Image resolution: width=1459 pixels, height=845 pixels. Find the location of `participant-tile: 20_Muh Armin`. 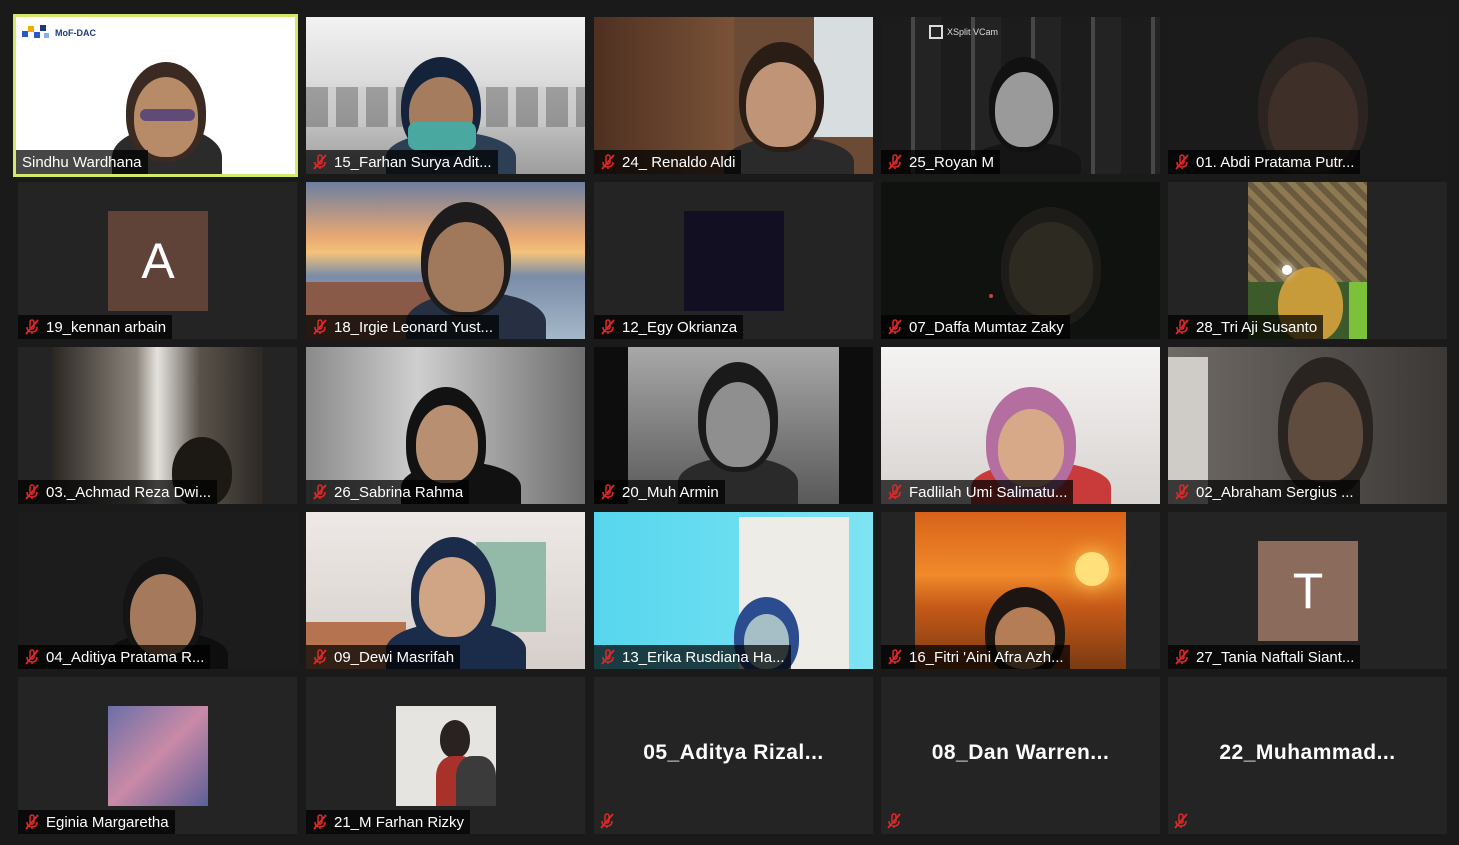

participant-tile: 20_Muh Armin is located at coordinates (733, 425).